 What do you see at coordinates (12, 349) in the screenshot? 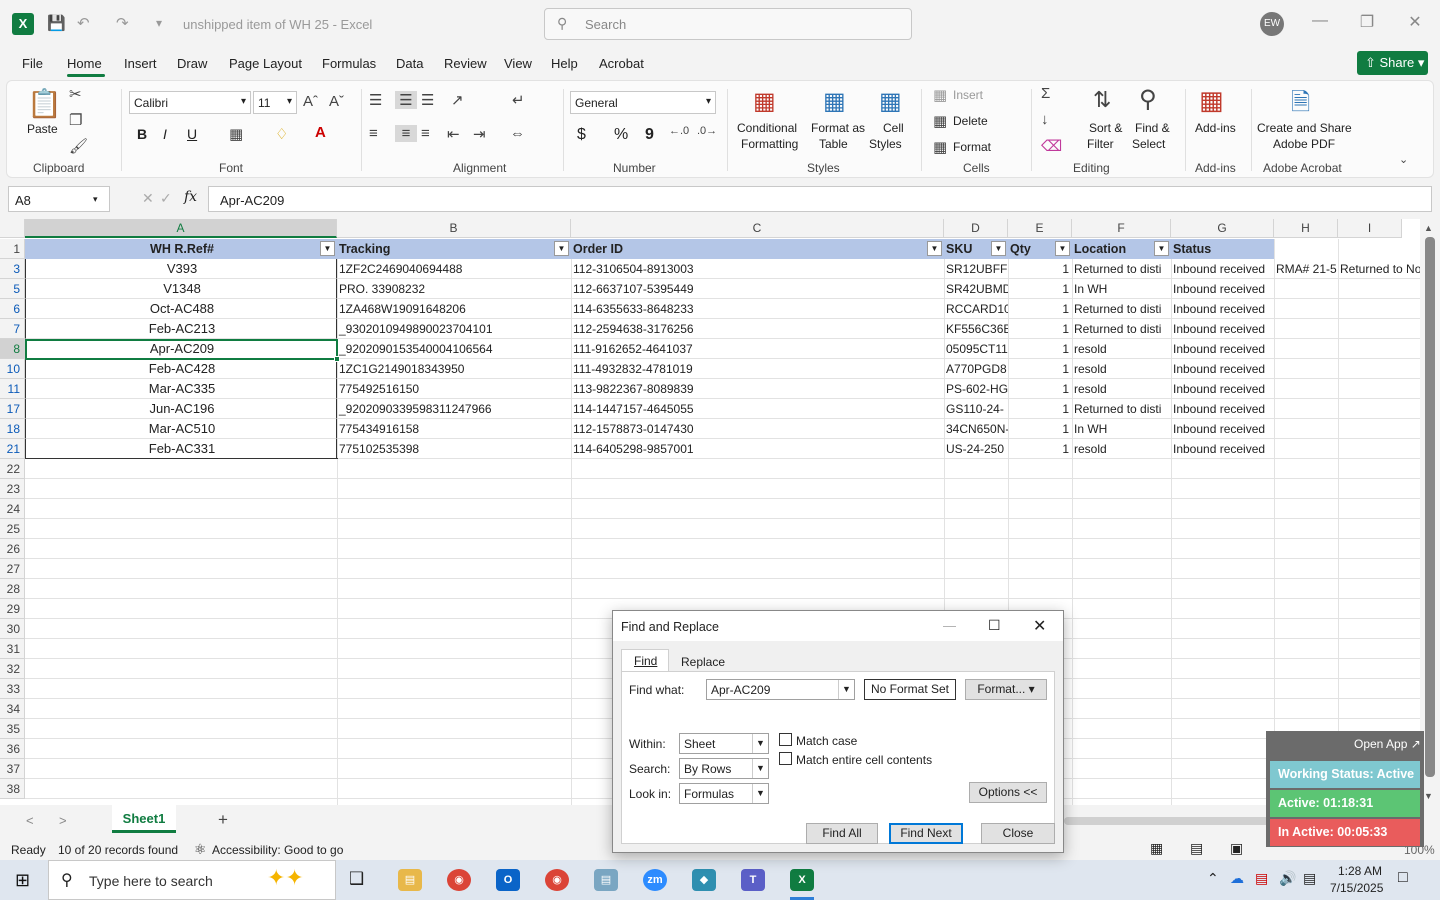
I see `row-header: 8` at bounding box center [12, 349].